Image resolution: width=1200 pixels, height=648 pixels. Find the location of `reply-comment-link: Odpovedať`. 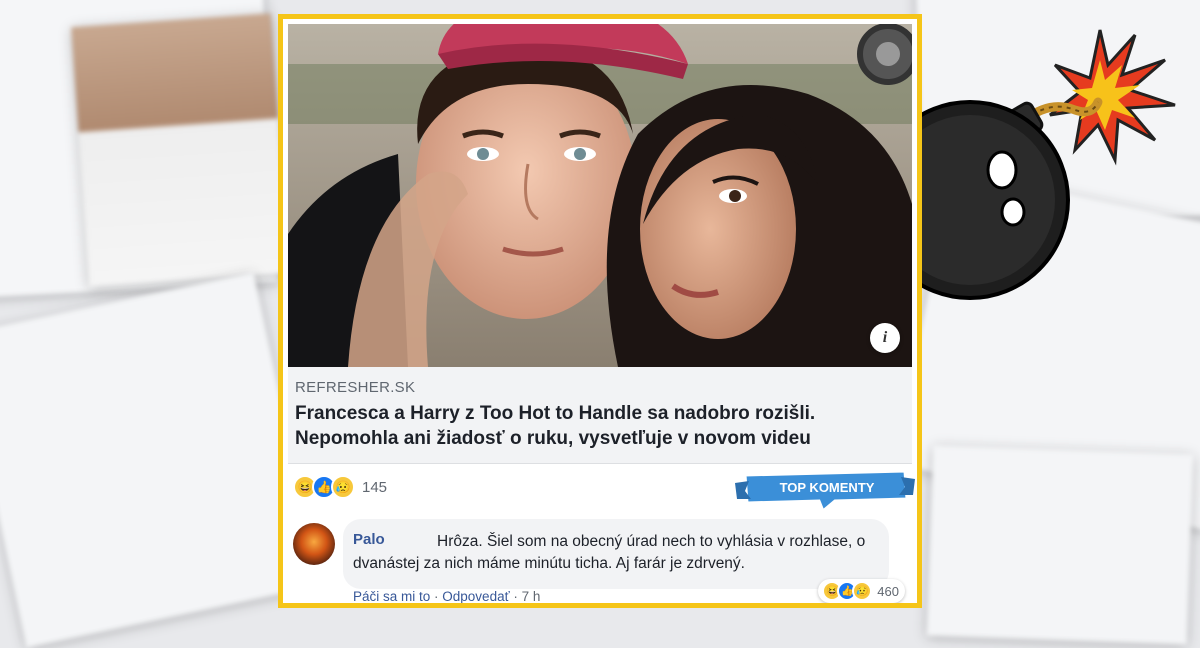

reply-comment-link: Odpovedať is located at coordinates (475, 596).